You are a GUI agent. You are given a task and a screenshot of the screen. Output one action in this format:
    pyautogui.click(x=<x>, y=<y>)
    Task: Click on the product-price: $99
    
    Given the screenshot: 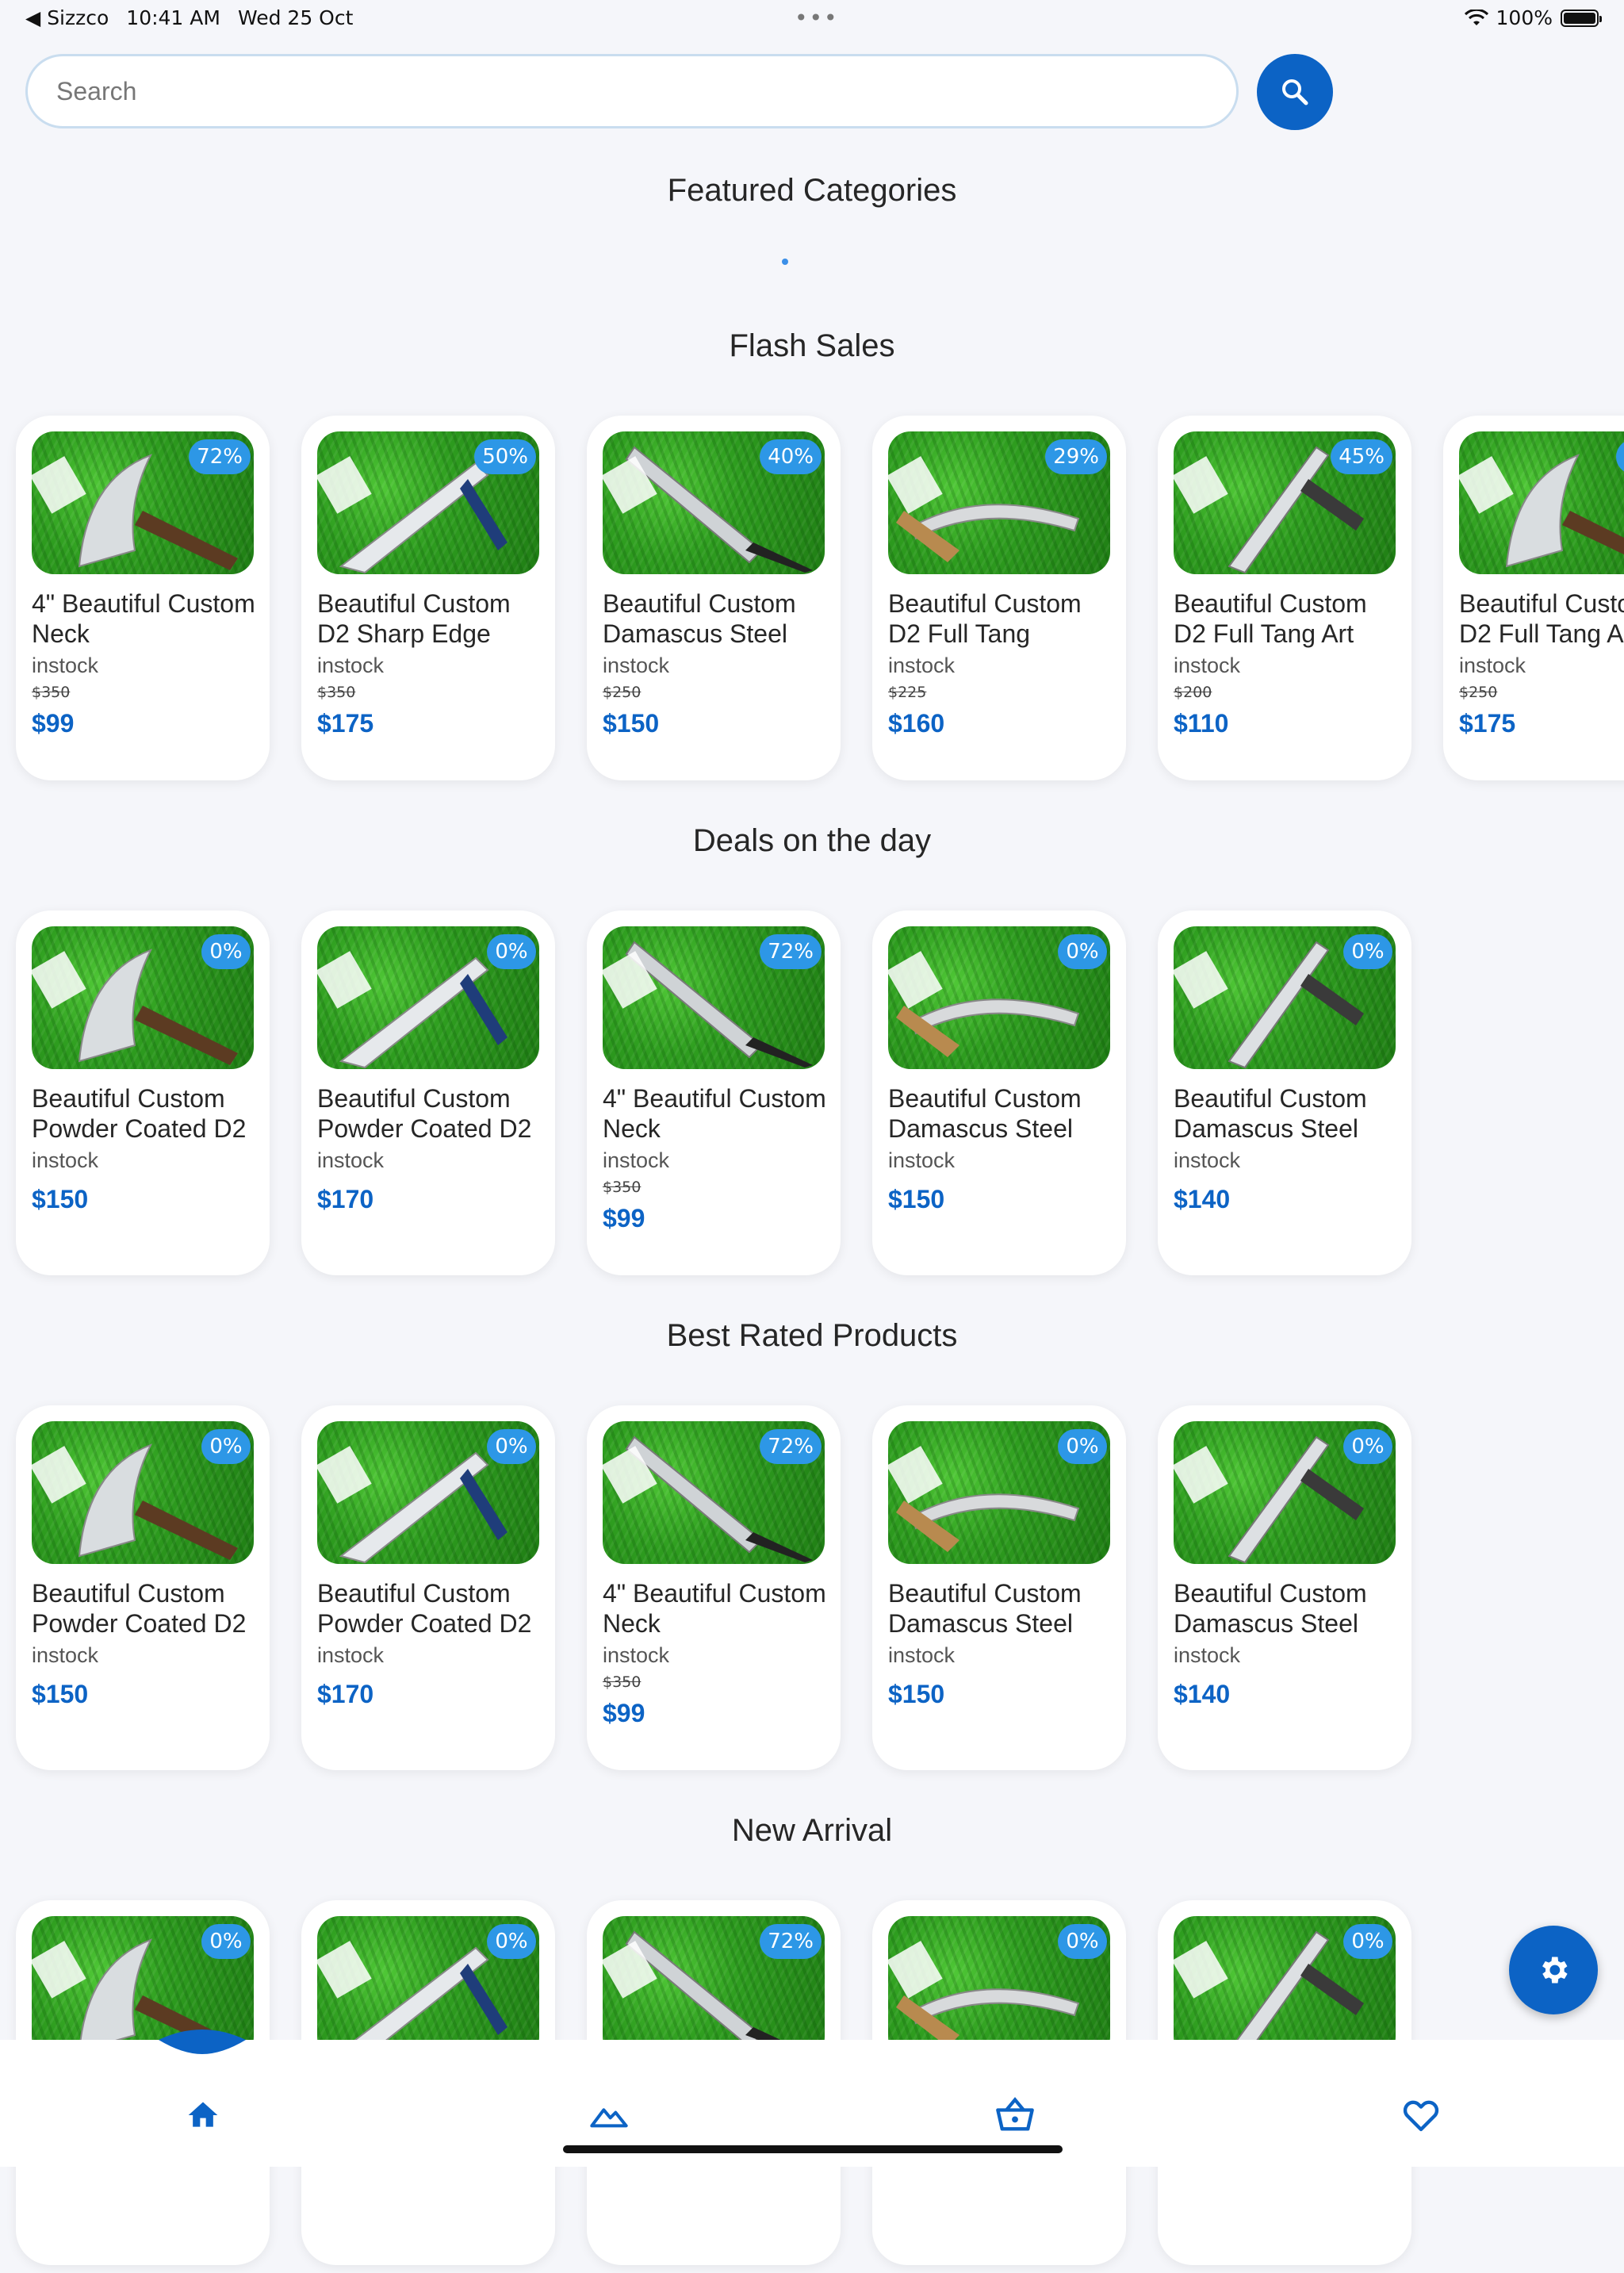 What is the action you would take?
    pyautogui.click(x=624, y=1218)
    